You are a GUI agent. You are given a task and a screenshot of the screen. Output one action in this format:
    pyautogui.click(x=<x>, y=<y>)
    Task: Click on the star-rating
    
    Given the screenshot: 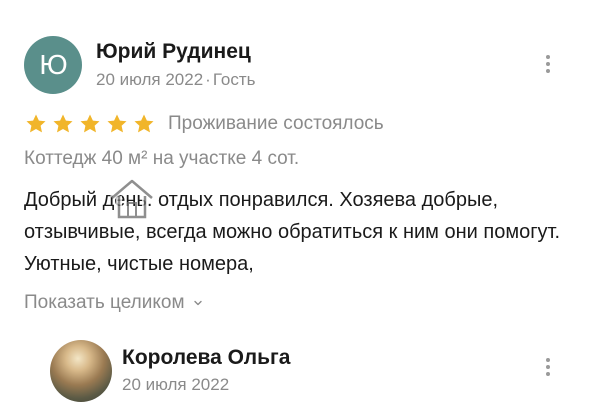 What is the action you would take?
    pyautogui.click(x=90, y=124)
    